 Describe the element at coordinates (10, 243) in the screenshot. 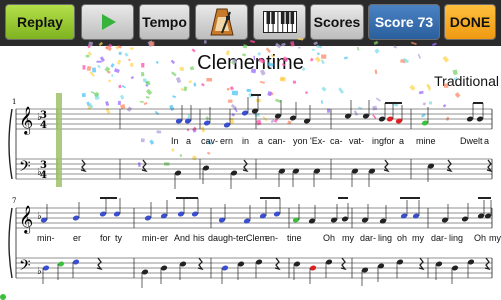

I see `brace` at that location.